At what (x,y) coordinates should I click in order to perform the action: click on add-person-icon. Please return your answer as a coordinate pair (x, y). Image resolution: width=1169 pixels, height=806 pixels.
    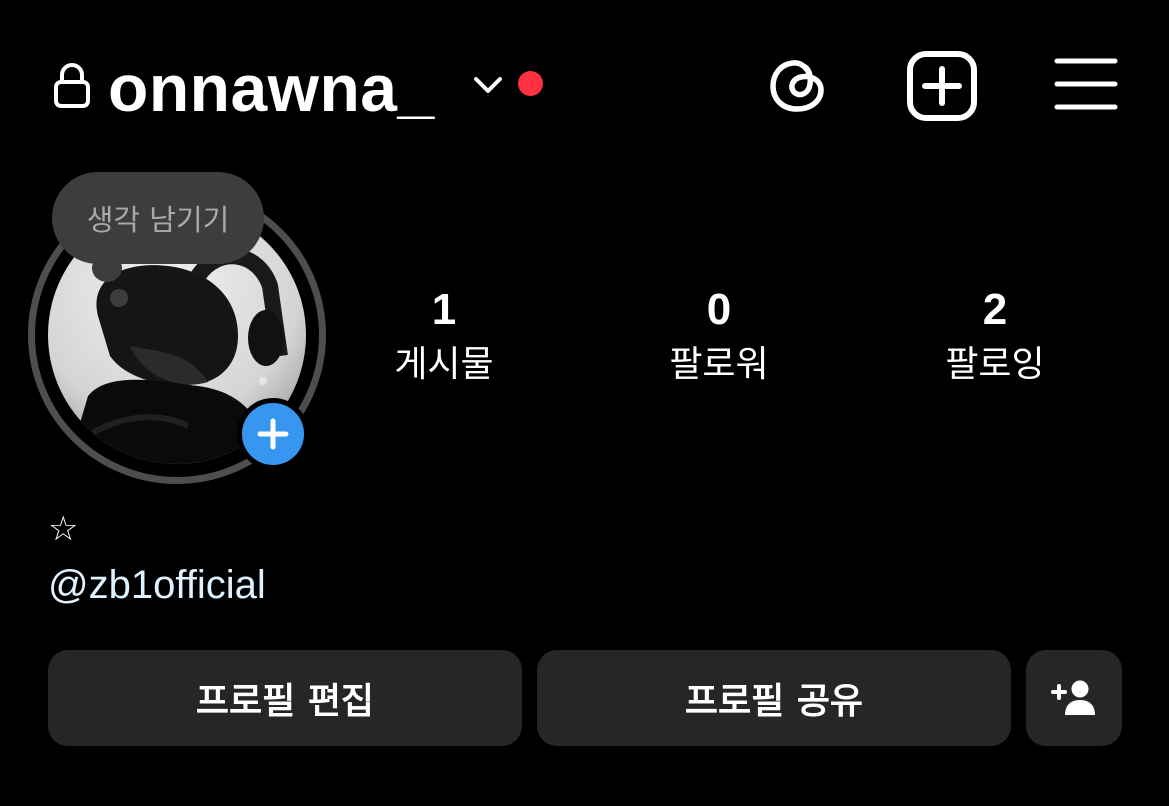
    Looking at the image, I should click on (1073, 697).